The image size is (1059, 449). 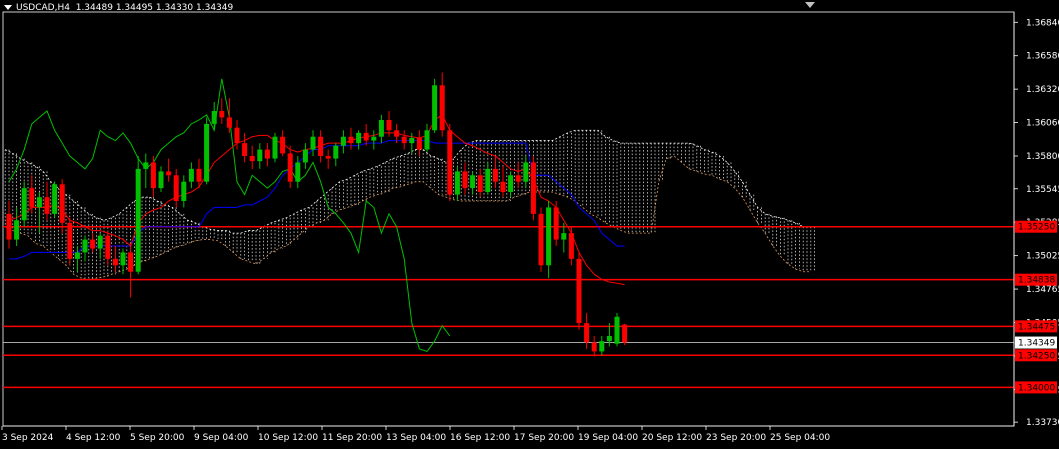 What do you see at coordinates (1042, 90) in the screenshot?
I see `y-tick-label: 1.36320` at bounding box center [1042, 90].